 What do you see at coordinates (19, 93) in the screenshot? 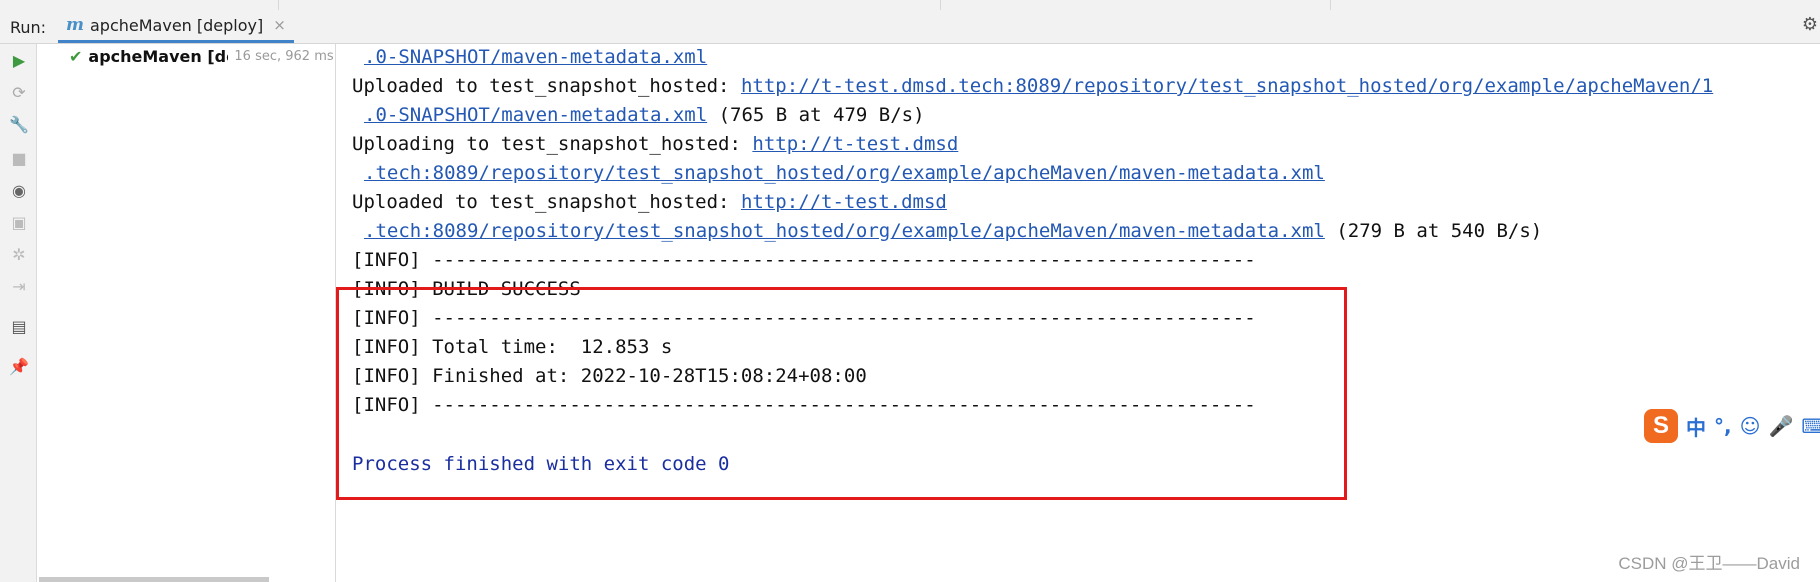
I see `rerun-failed-icon: ⟳` at bounding box center [19, 93].